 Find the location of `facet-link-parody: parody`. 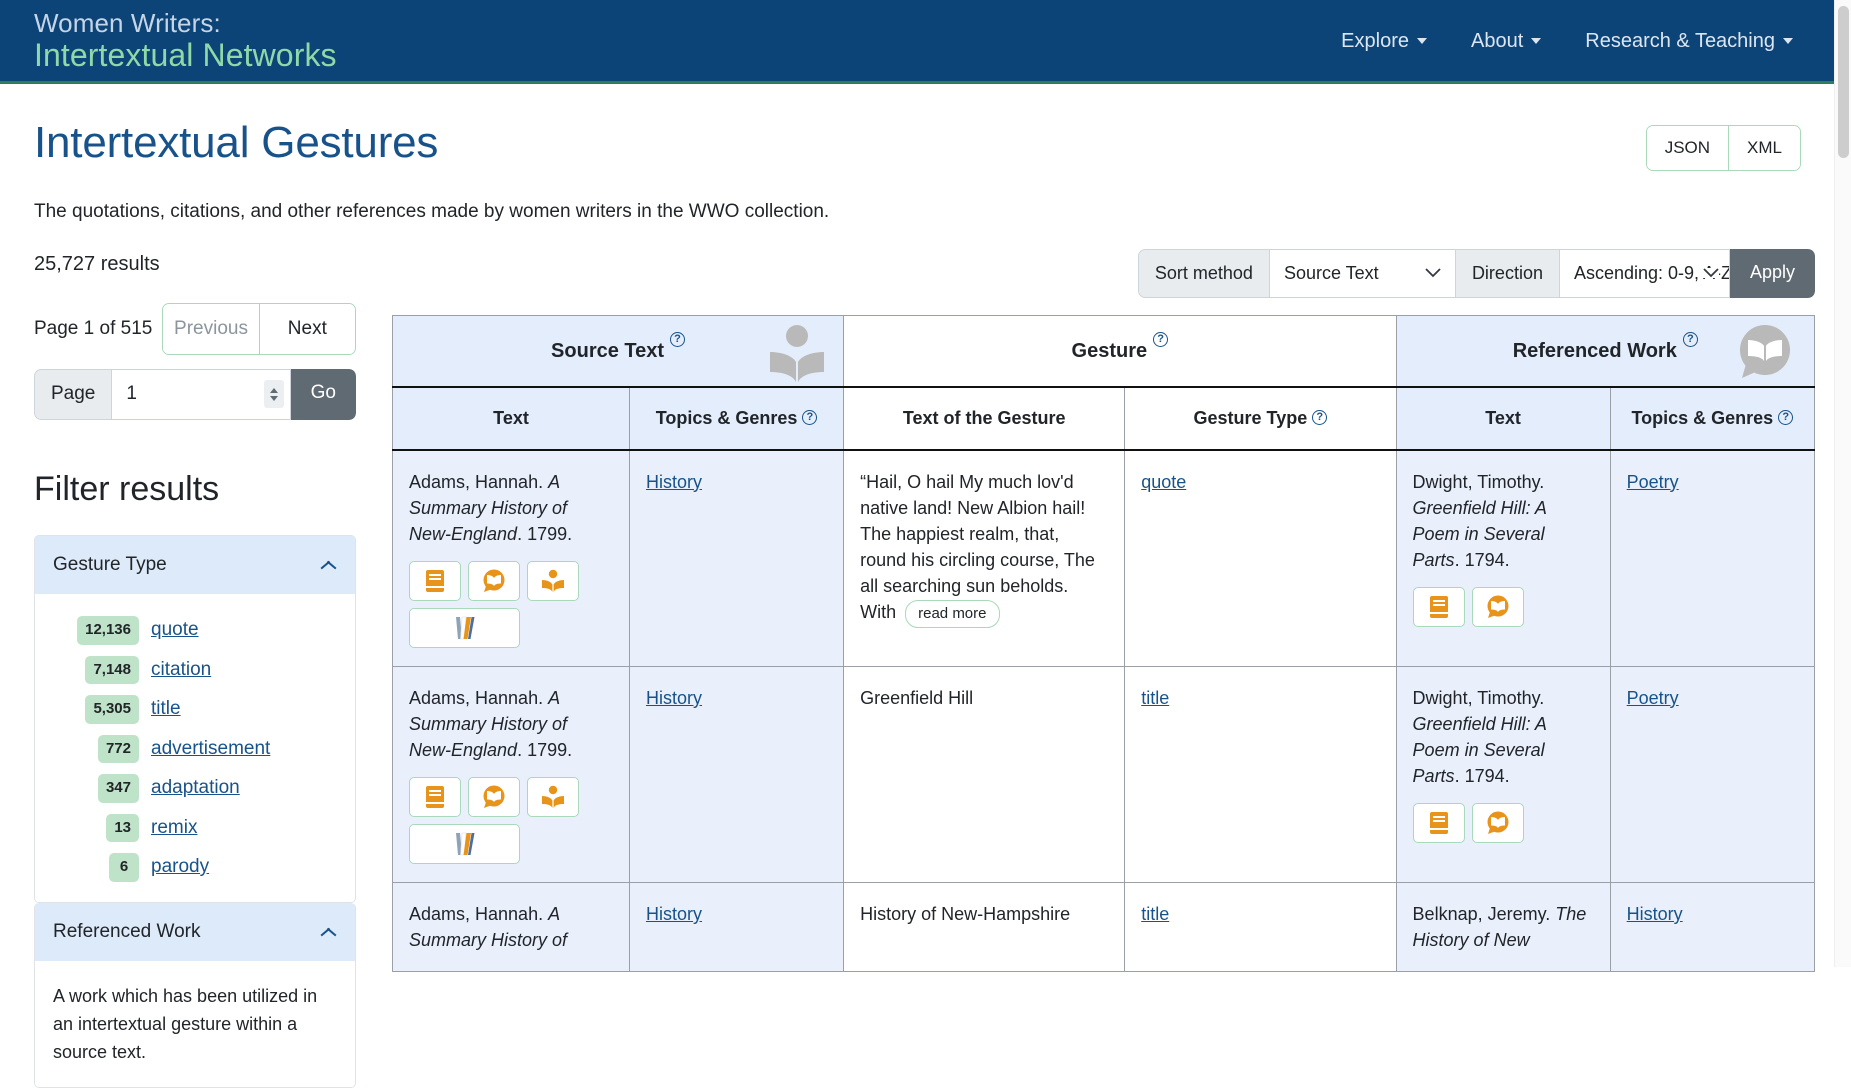

facet-link-parody: parody is located at coordinates (180, 867).